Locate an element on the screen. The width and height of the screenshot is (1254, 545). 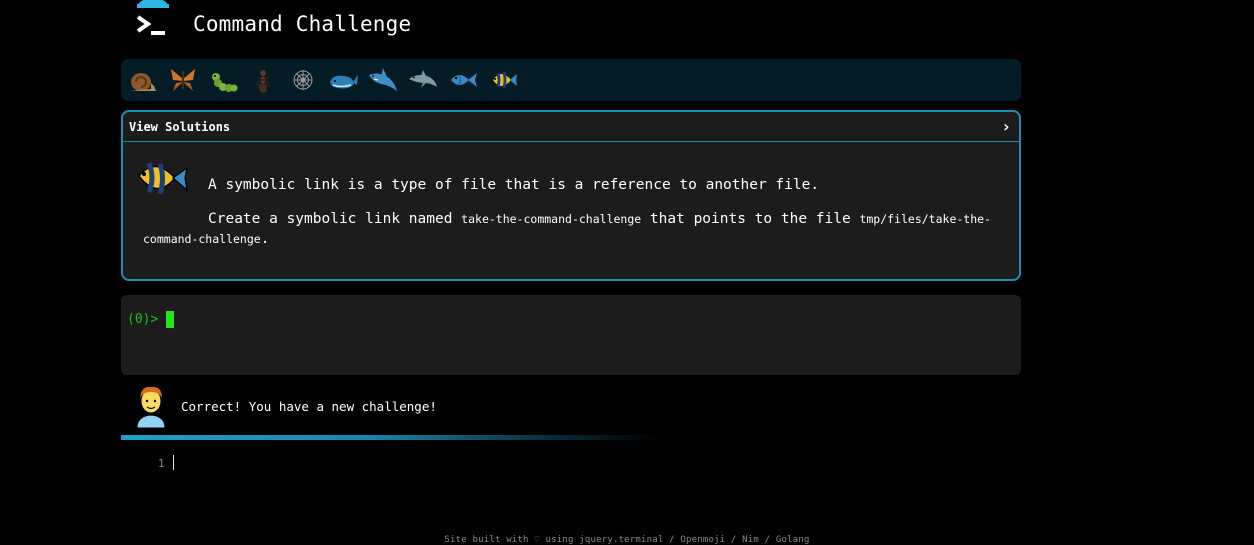
line-number: 1 is located at coordinates (161, 463).